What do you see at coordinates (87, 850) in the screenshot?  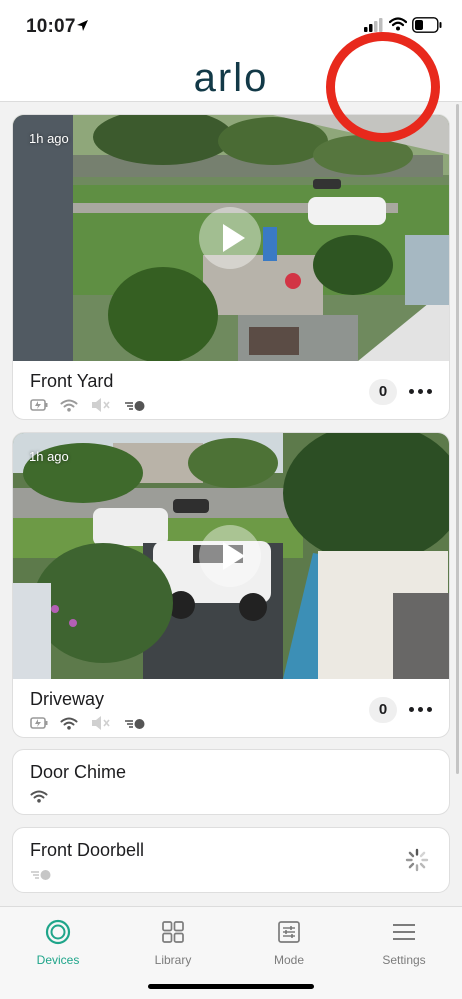 I see `device-name: Front Doorbell` at bounding box center [87, 850].